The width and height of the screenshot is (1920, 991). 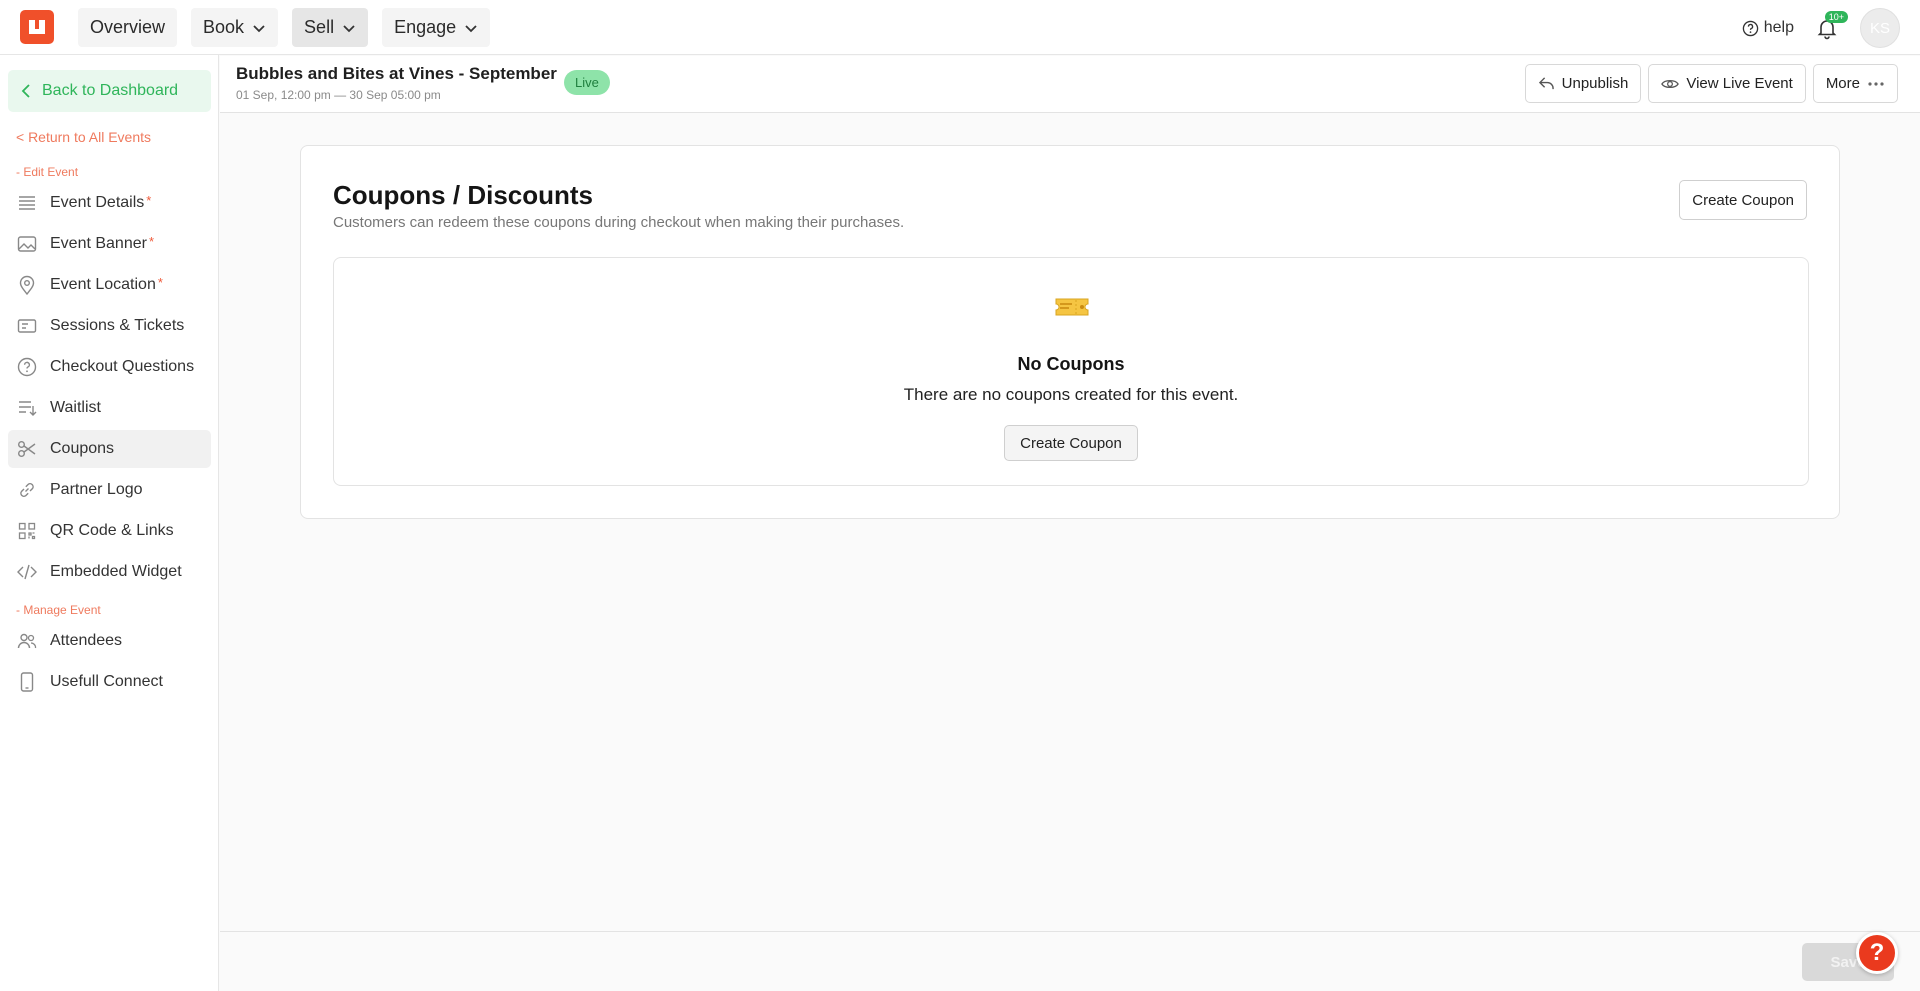 I want to click on sidebar-item-partner-logo: Partner Logo, so click(x=109, y=490).